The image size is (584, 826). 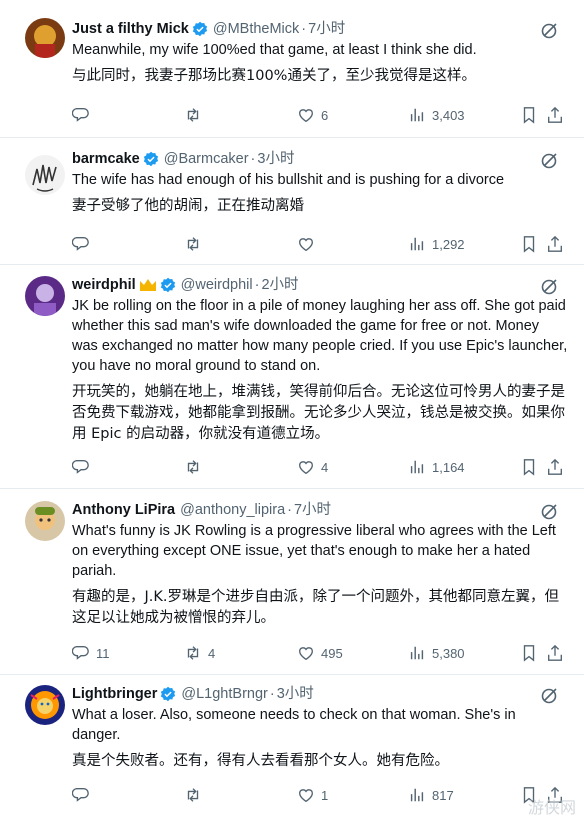 What do you see at coordinates (443, 795) in the screenshot?
I see `view-count: 817` at bounding box center [443, 795].